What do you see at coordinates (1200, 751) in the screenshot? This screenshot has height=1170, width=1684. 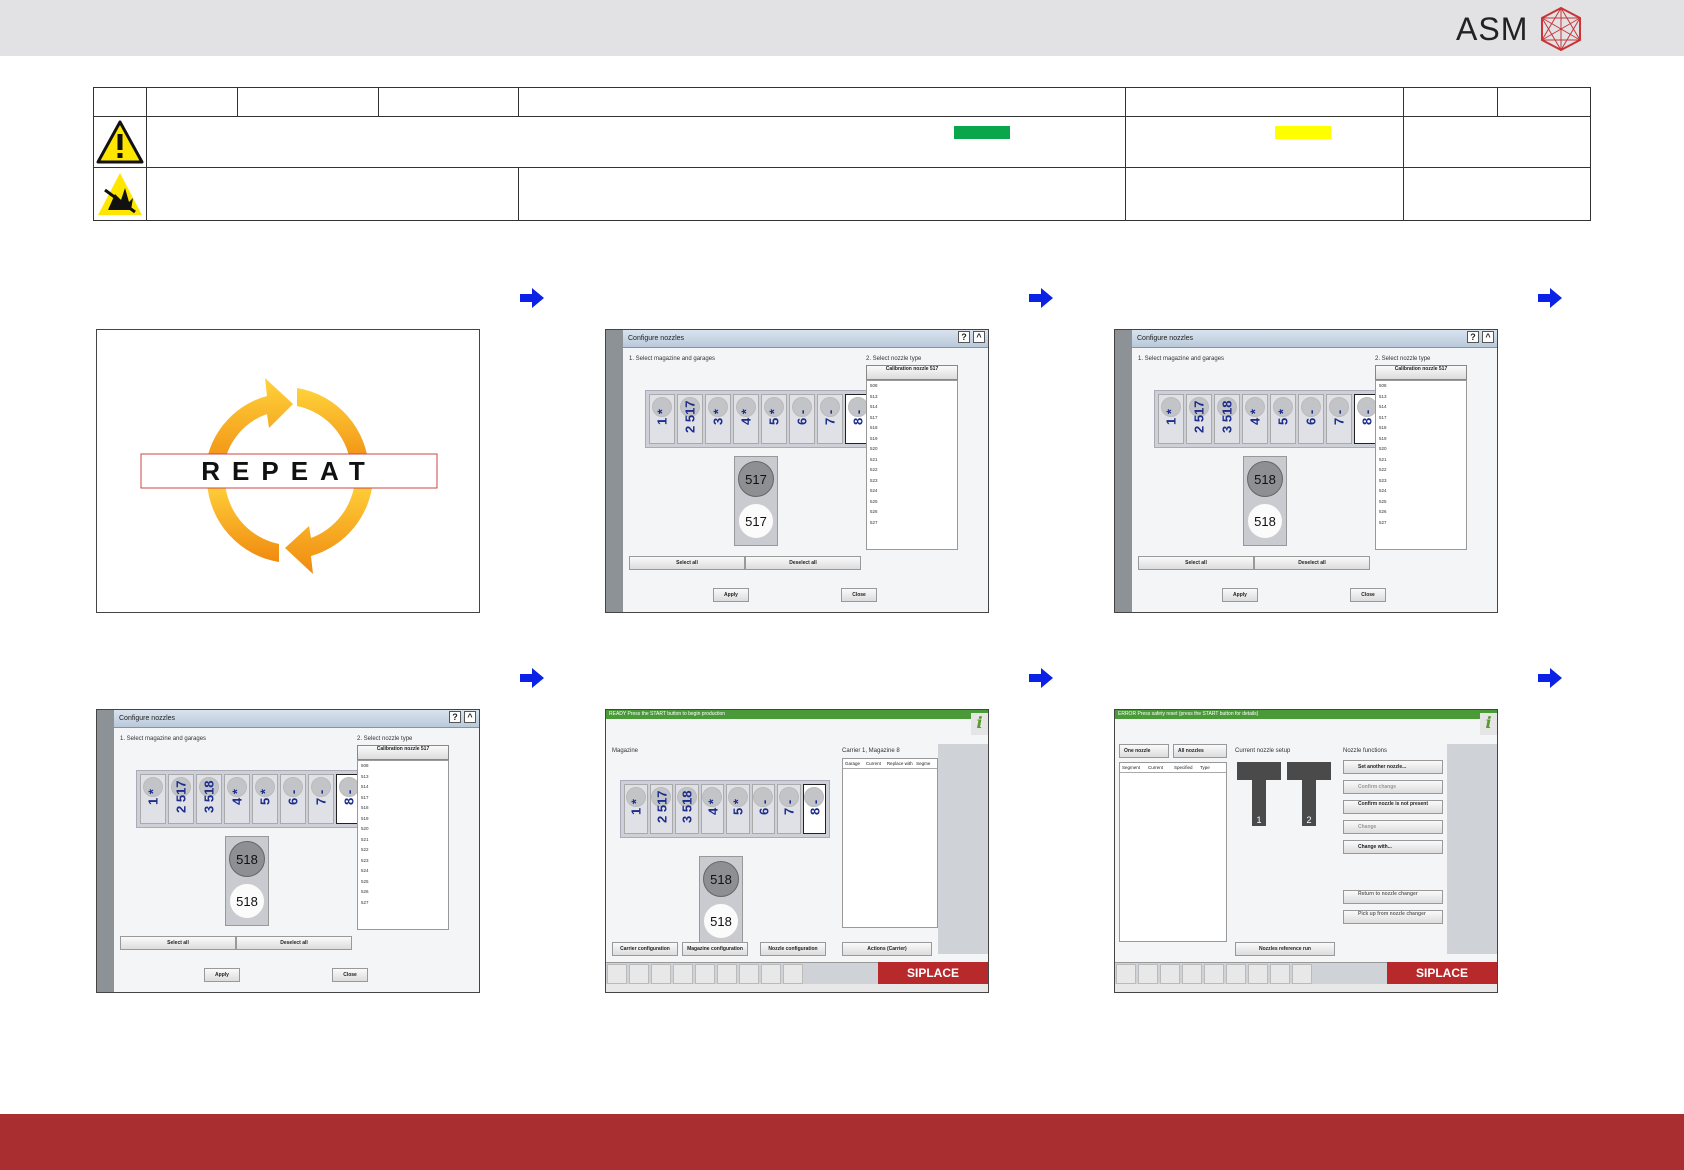 I see `all-nozzles-radio: All nozzles` at bounding box center [1200, 751].